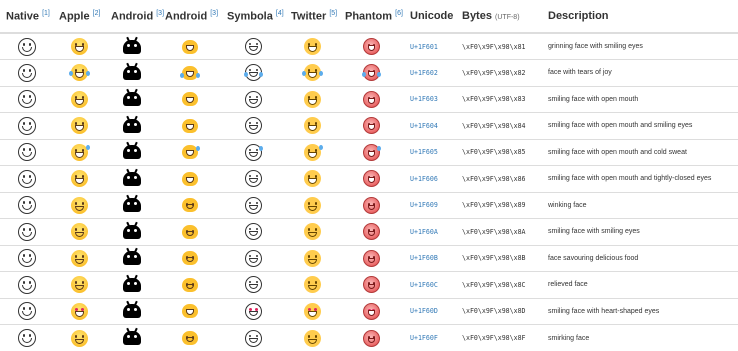 The image size is (738, 351). What do you see at coordinates (640, 72) in the screenshot?
I see `emoji-description: face with tears of joy` at bounding box center [640, 72].